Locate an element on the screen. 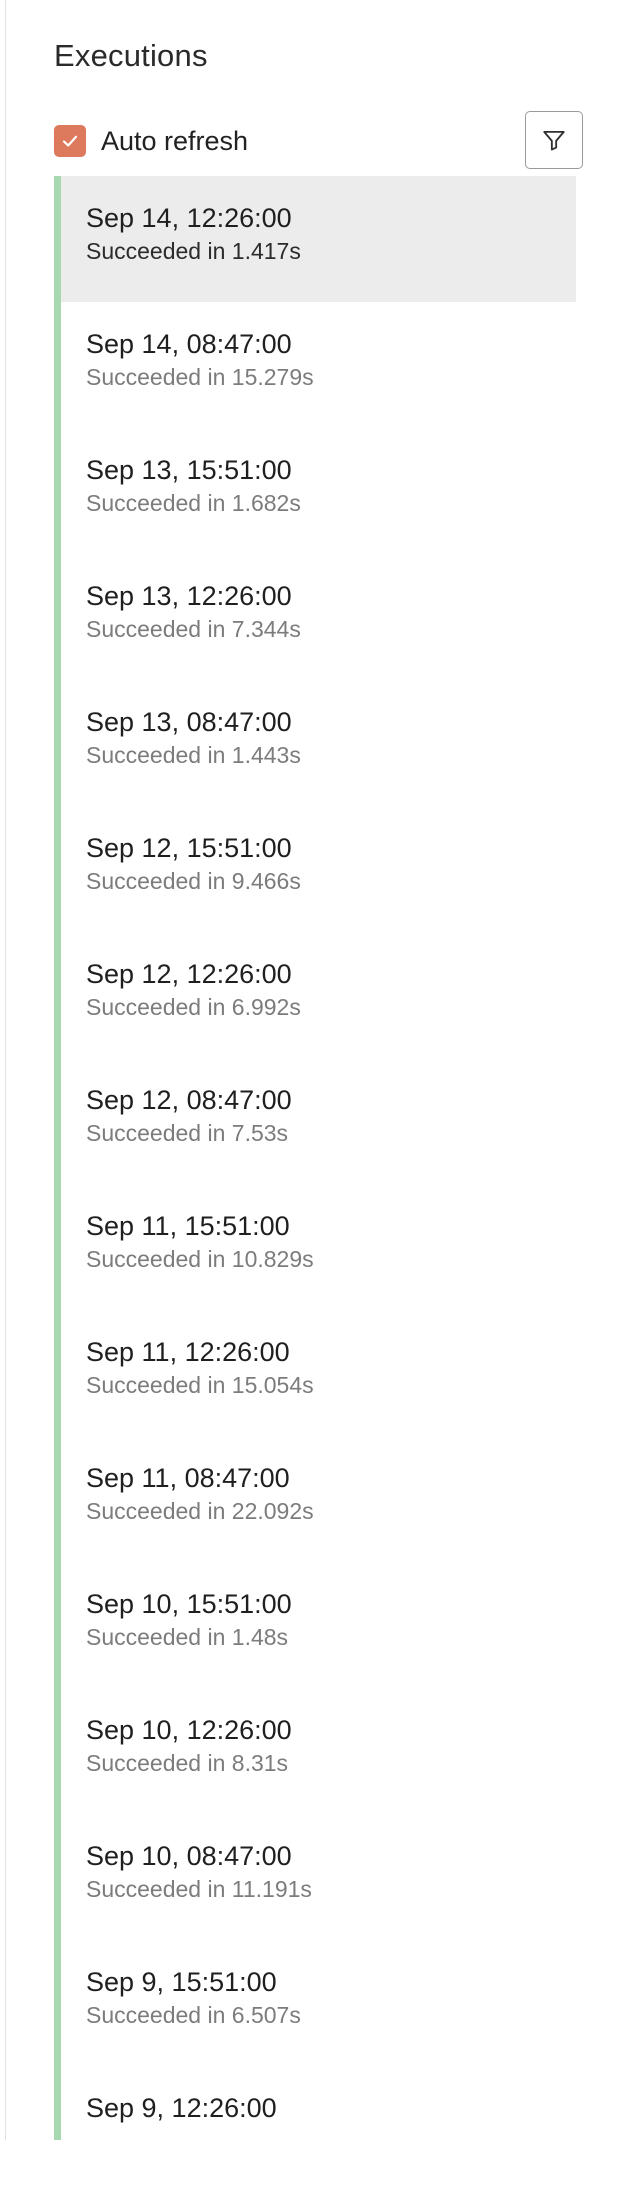 This screenshot has width=618, height=2192. execution-status: Succeeded in 1.417s is located at coordinates (193, 251).